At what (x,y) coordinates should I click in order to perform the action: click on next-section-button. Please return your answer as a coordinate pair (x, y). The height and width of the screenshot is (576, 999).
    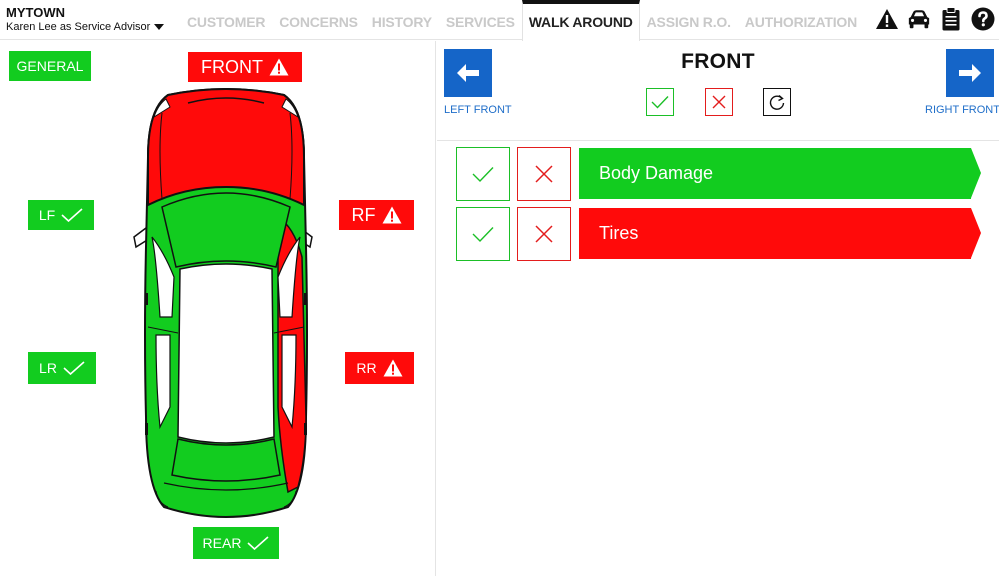
    Looking at the image, I should click on (970, 73).